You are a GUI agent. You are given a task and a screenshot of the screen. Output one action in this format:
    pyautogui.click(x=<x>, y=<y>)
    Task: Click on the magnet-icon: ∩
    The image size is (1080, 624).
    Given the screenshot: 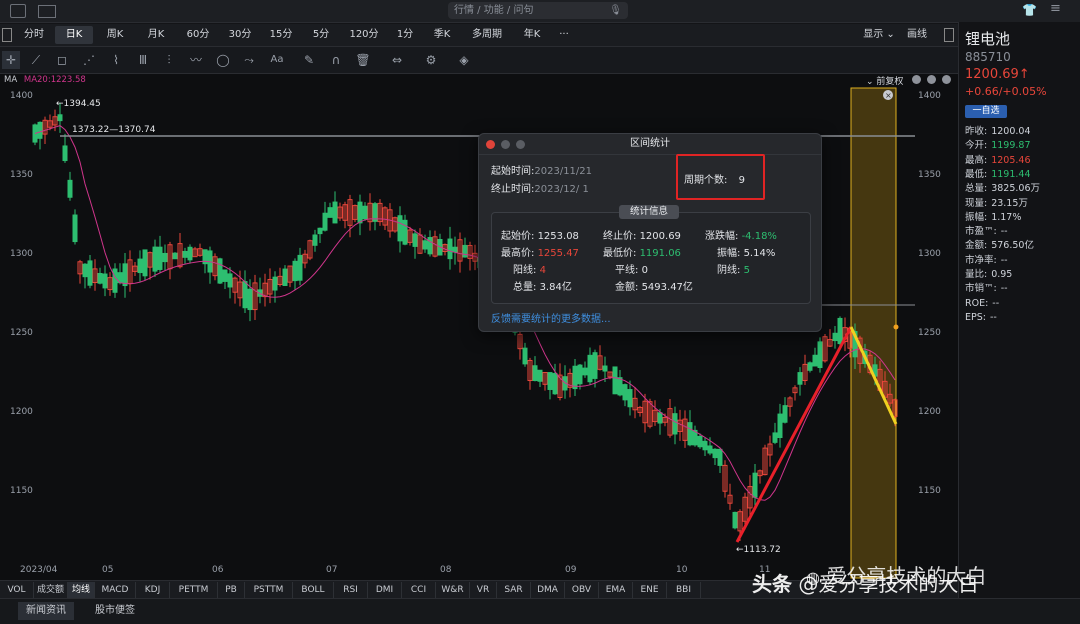 What is the action you would take?
    pyautogui.click(x=336, y=60)
    